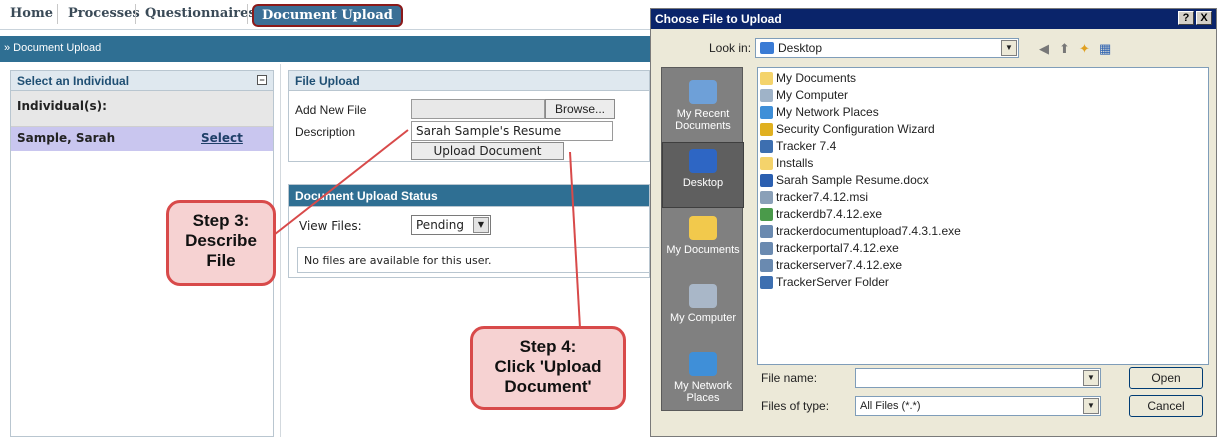 The image size is (1217, 437). What do you see at coordinates (806, 146) in the screenshot?
I see `file-name: Tracker 7.4` at bounding box center [806, 146].